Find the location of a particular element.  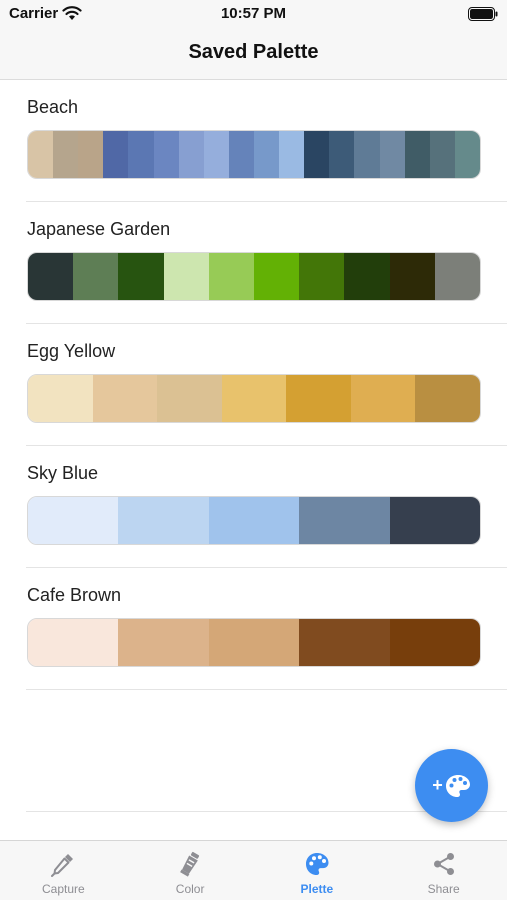

battery-icon is located at coordinates (483, 14).